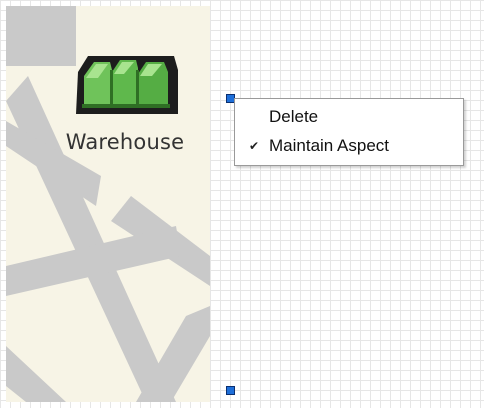 The width and height of the screenshot is (484, 408). What do you see at coordinates (349, 117) in the screenshot?
I see `menu-item-delete: Delete` at bounding box center [349, 117].